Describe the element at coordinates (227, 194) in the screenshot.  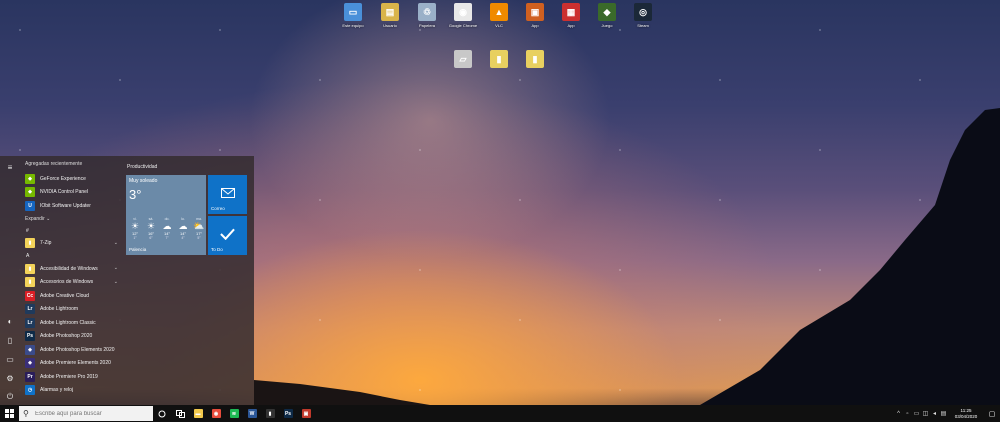
I see `mail-tile: Correo` at that location.